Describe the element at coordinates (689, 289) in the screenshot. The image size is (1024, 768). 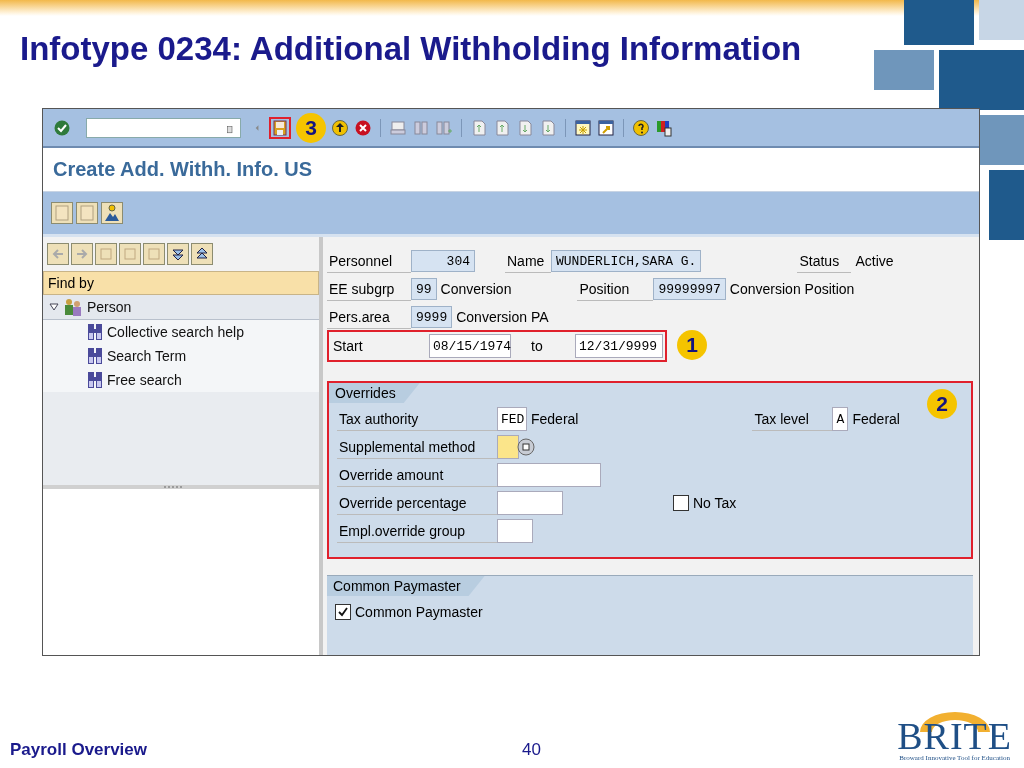
I see `field-value: 99999997` at that location.